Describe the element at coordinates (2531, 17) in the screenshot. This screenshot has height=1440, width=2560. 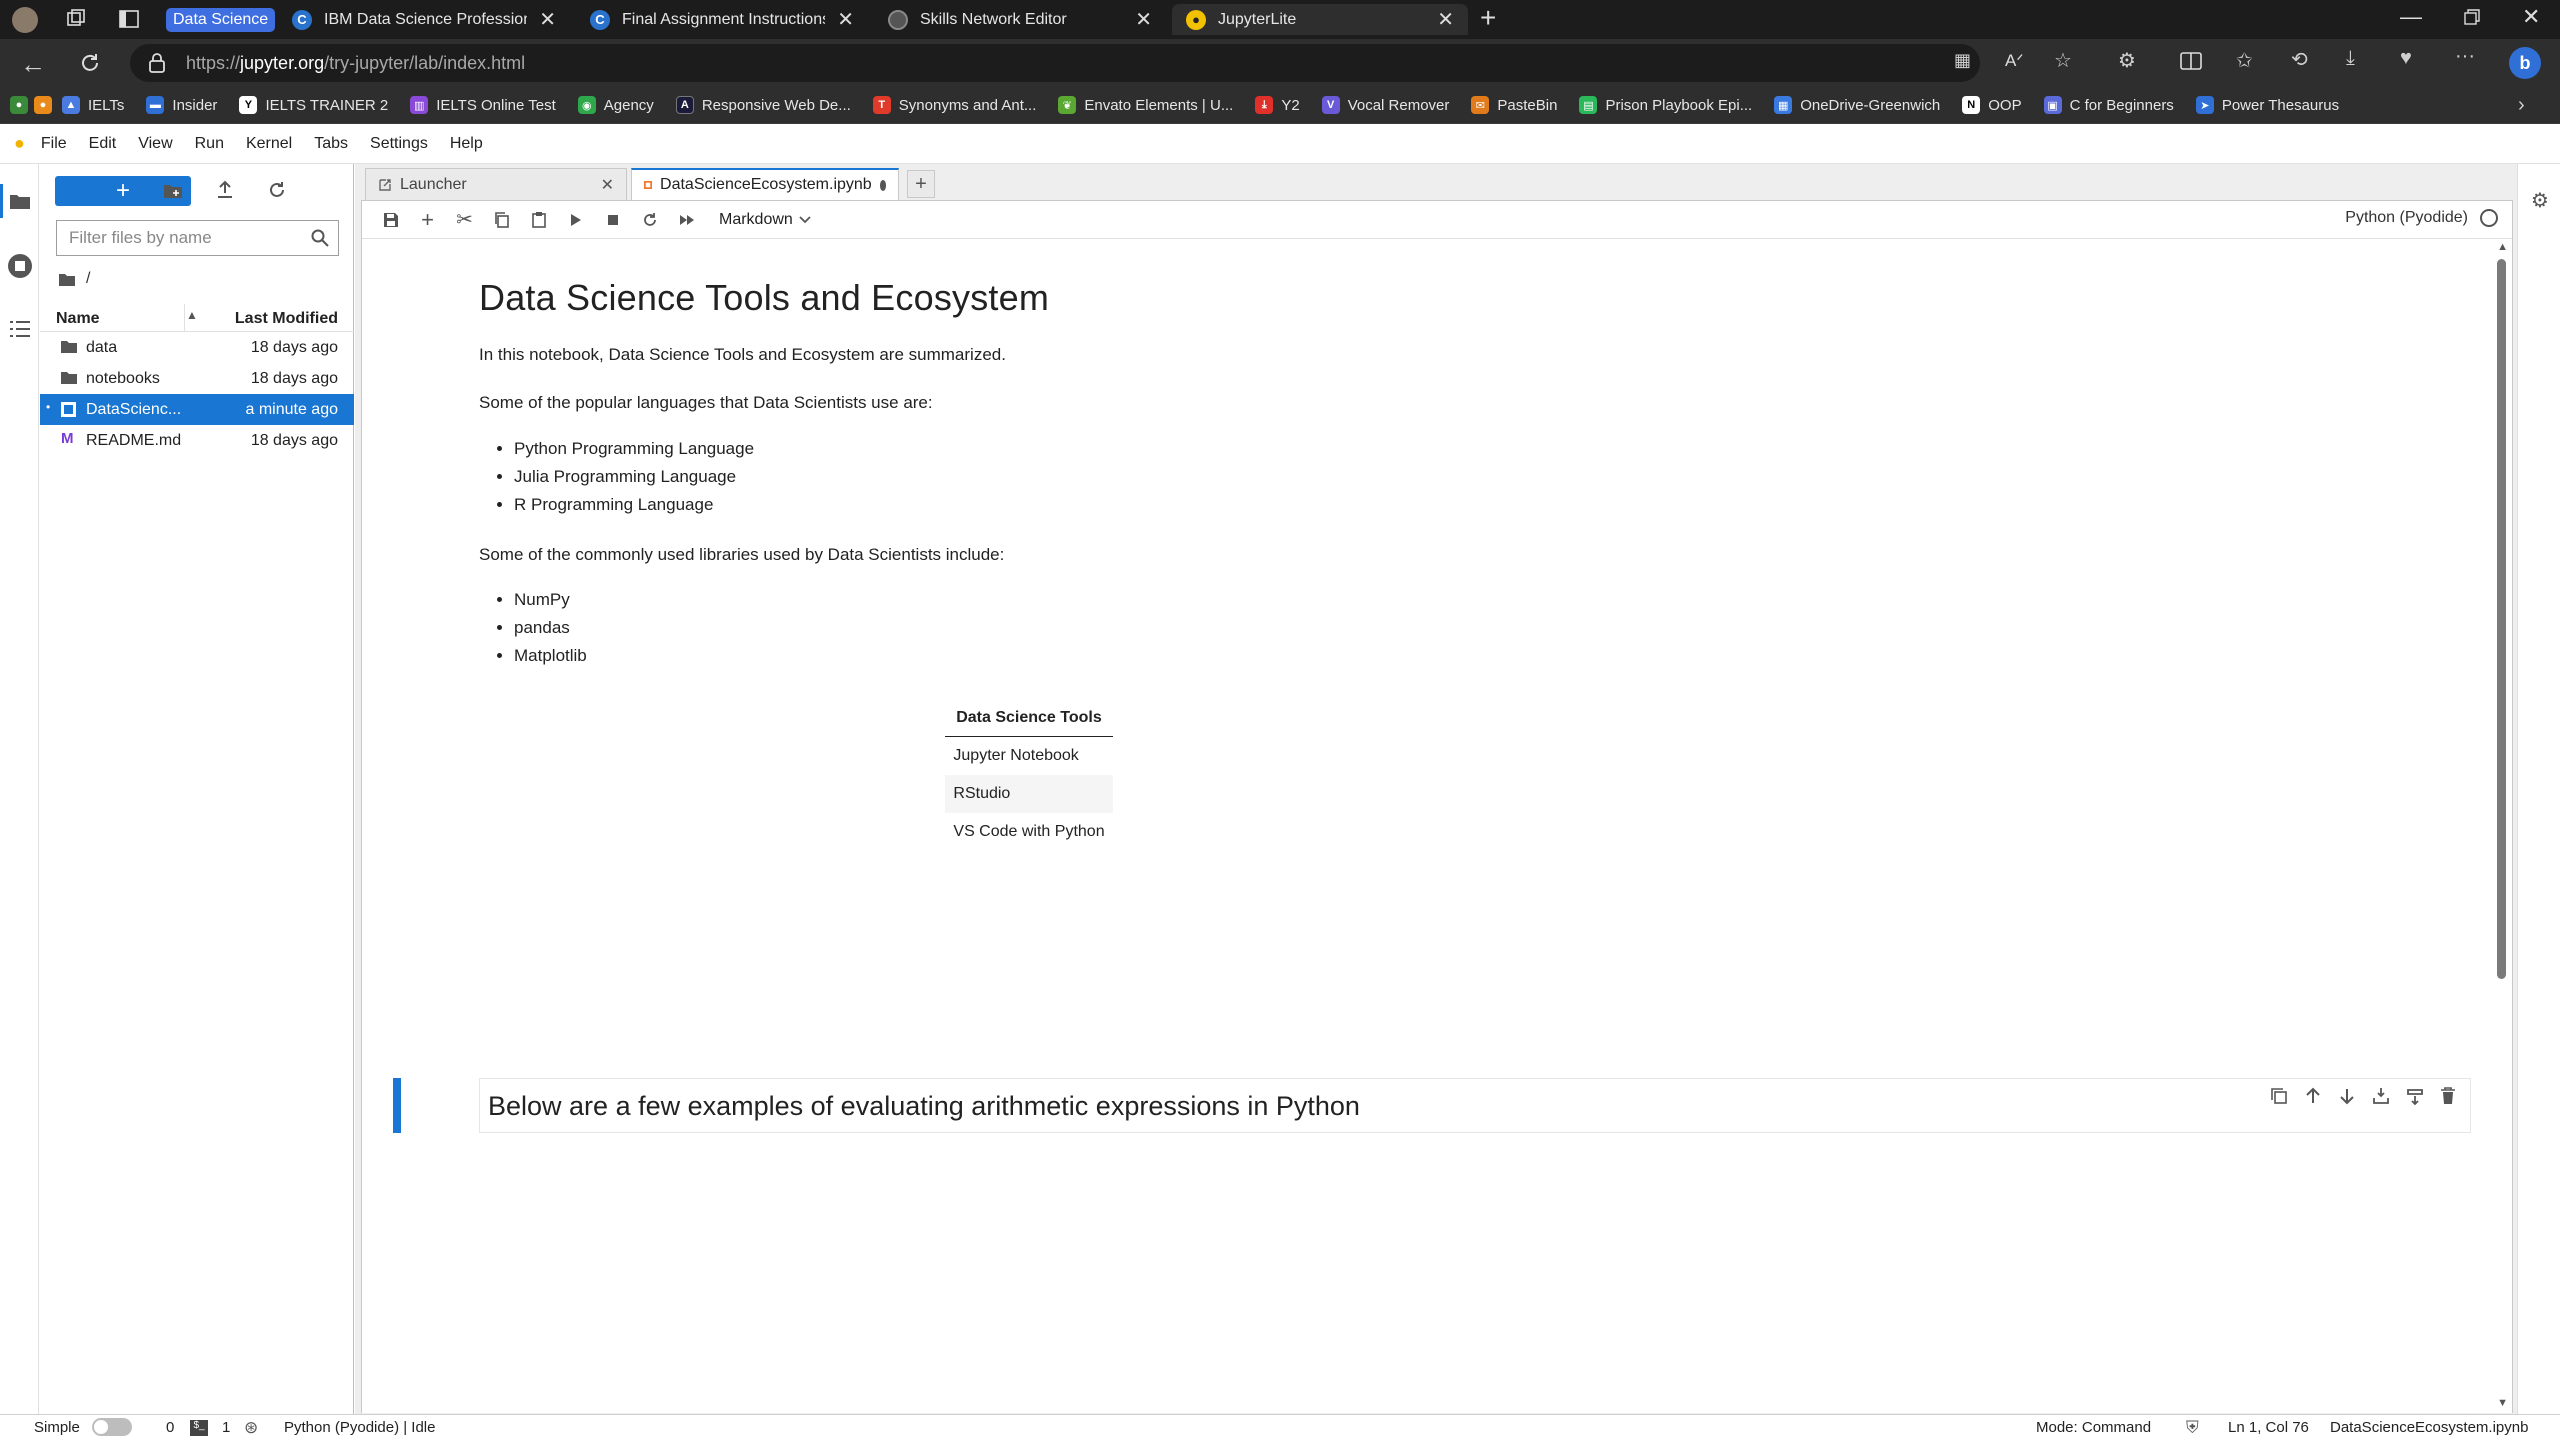
I see `close-window-button: ✕` at that location.